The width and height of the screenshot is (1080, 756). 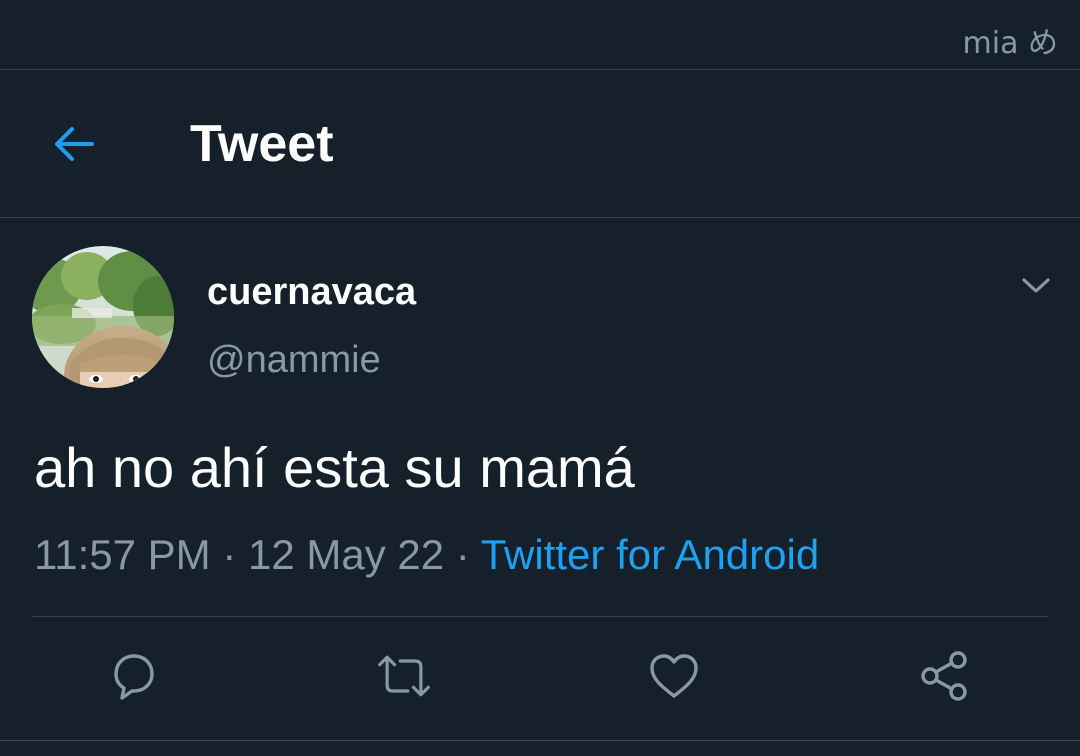 I want to click on status-bar-text: mia め, so click(x=1010, y=43).